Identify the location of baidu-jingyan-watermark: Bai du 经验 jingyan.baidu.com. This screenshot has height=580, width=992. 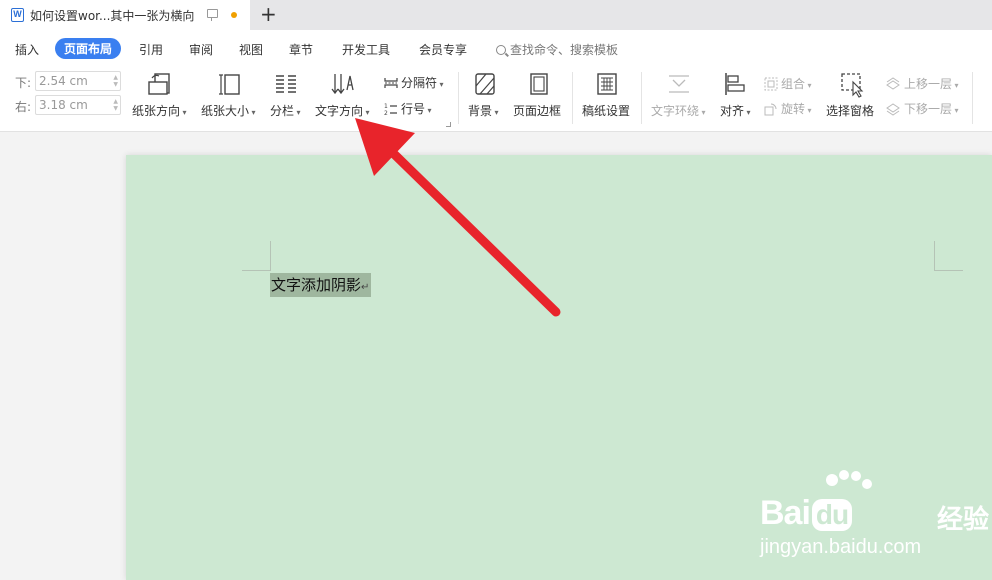
(874, 520).